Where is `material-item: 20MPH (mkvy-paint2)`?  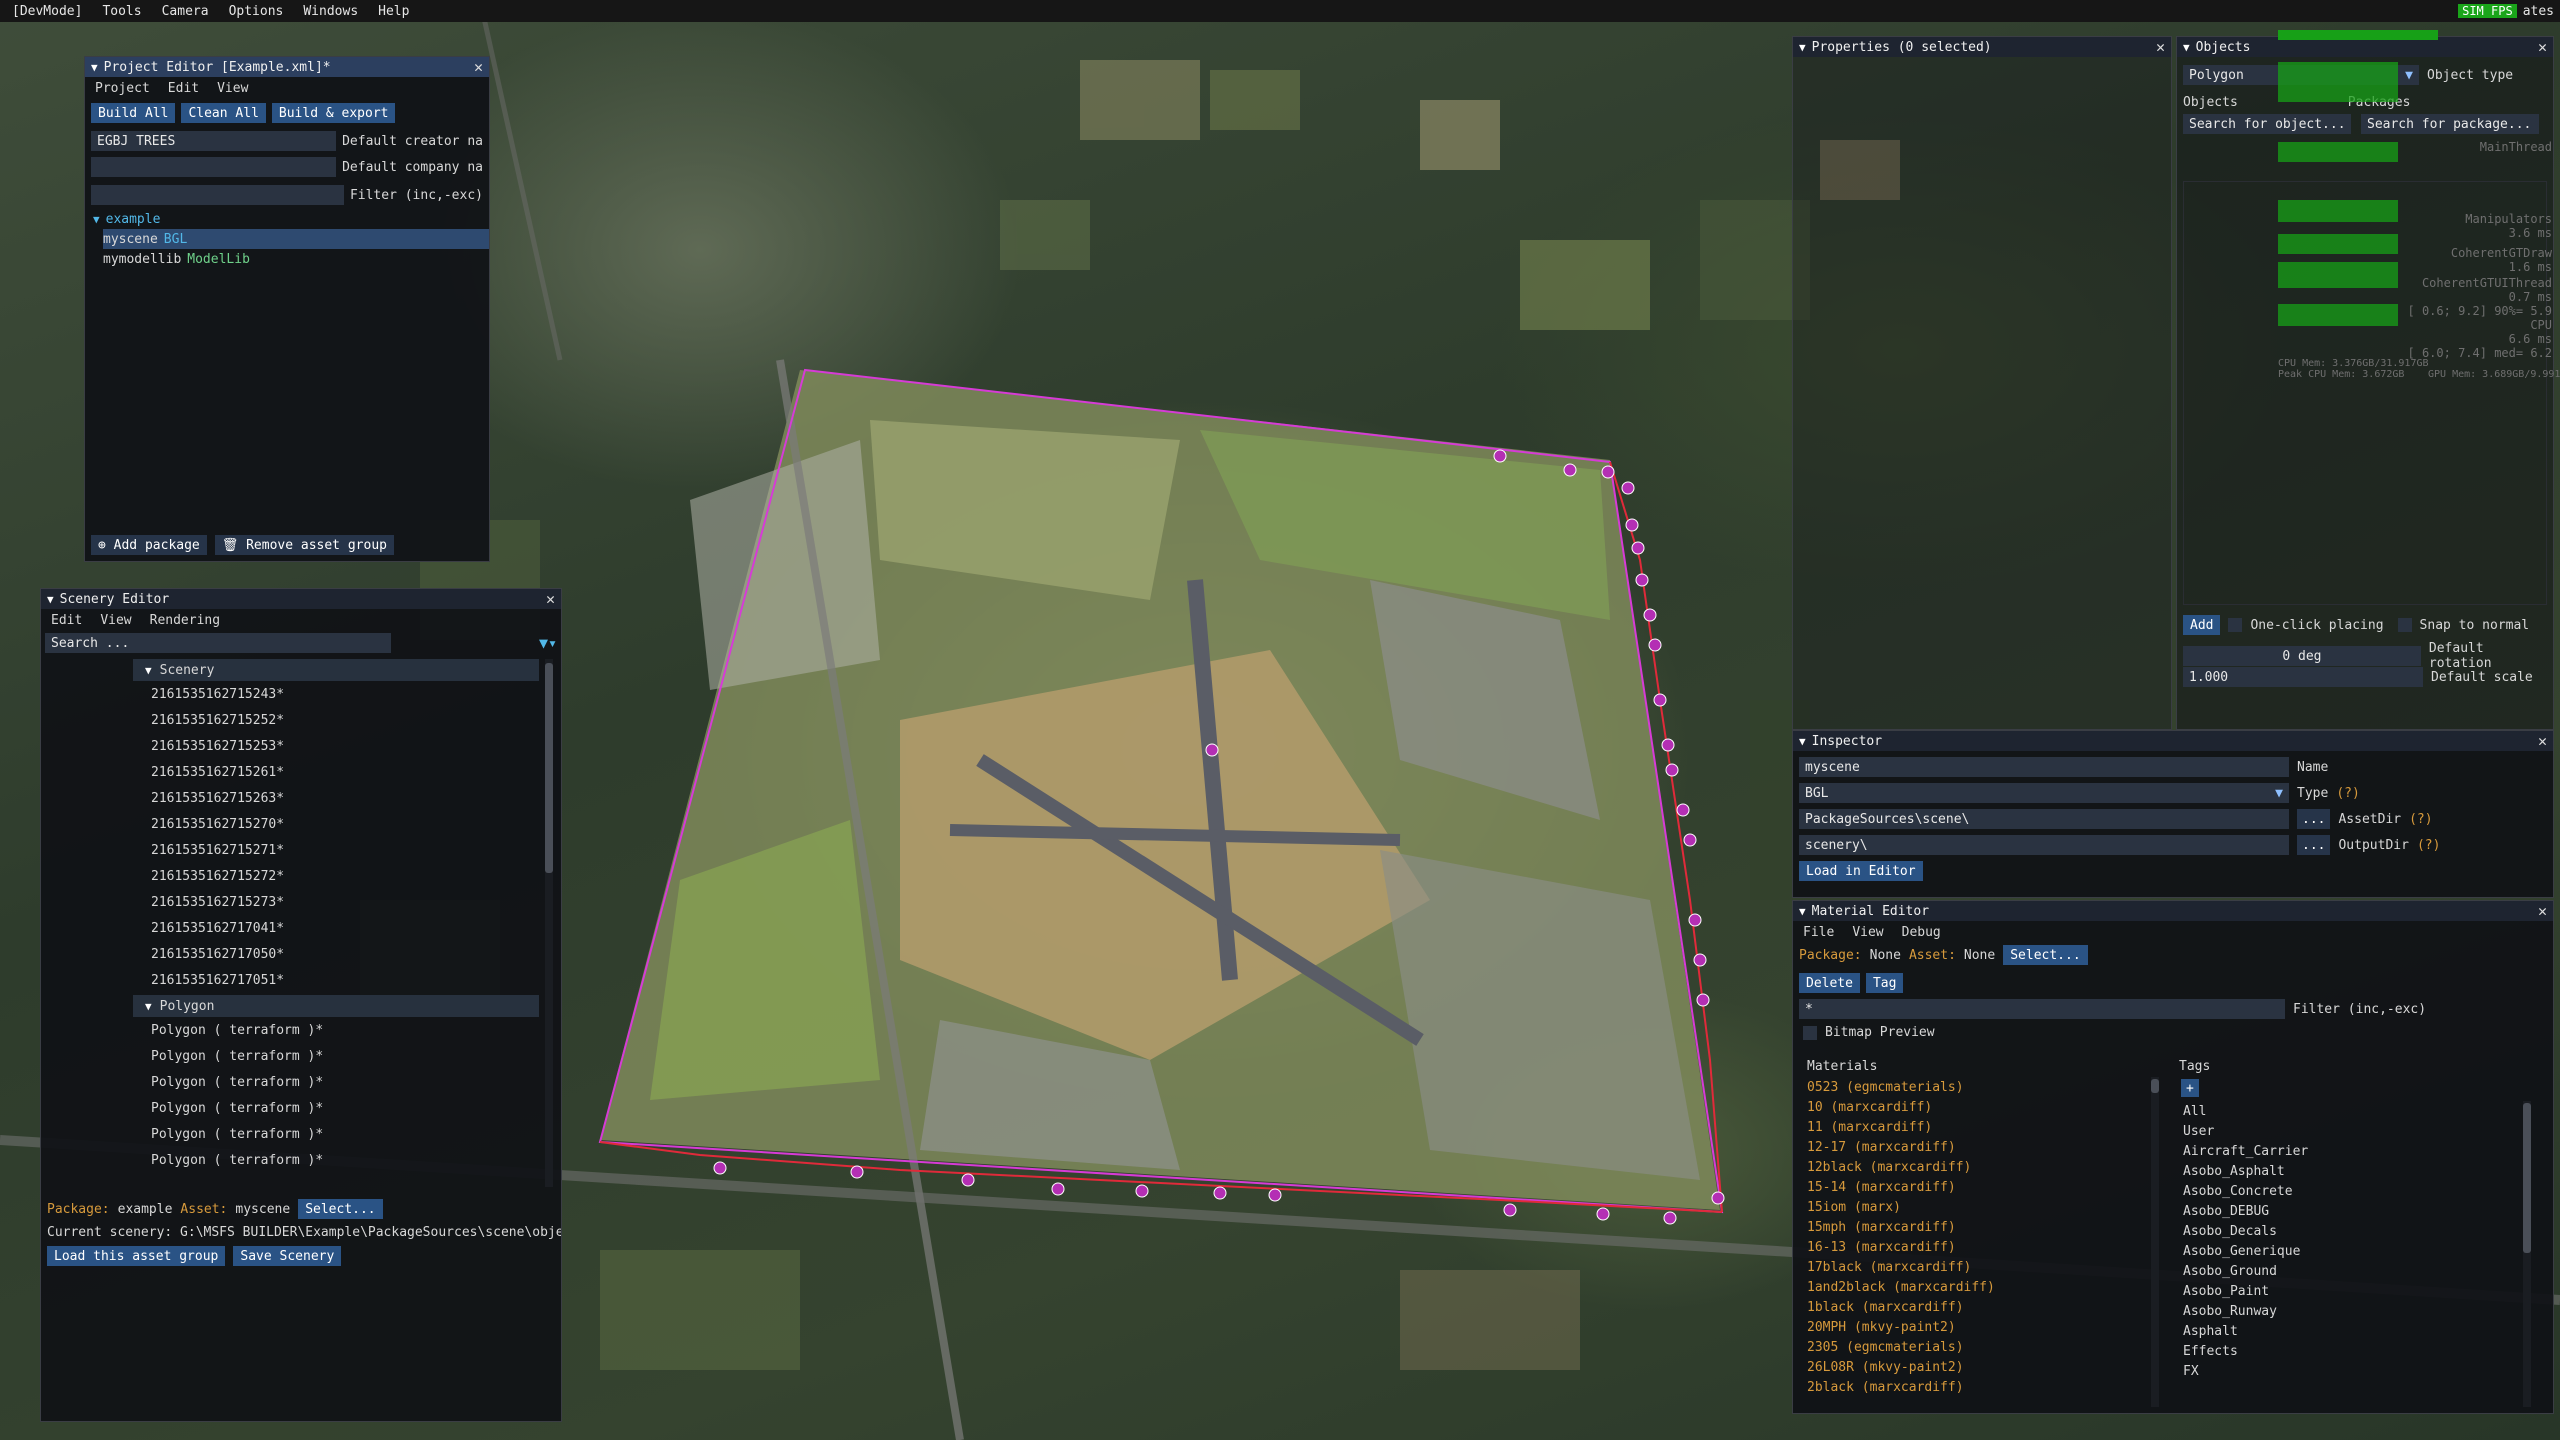 material-item: 20MPH (mkvy-paint2) is located at coordinates (1986, 1327).